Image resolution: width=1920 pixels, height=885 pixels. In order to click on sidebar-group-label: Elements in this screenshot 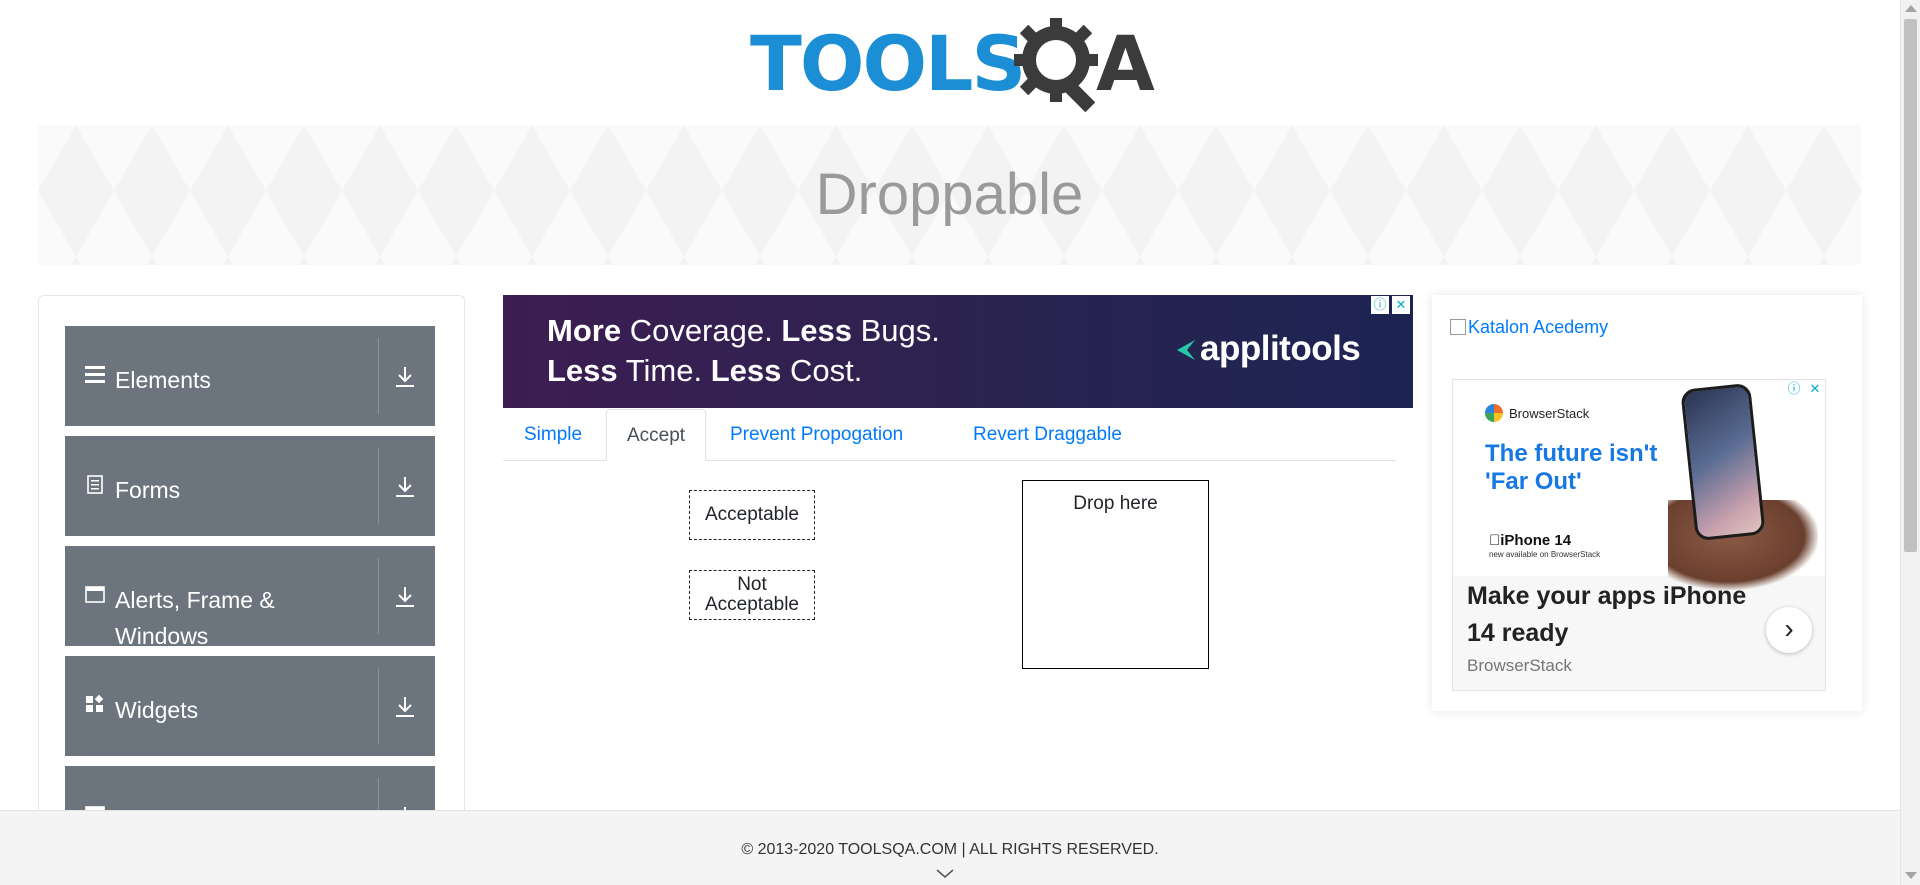, I will do `click(163, 380)`.